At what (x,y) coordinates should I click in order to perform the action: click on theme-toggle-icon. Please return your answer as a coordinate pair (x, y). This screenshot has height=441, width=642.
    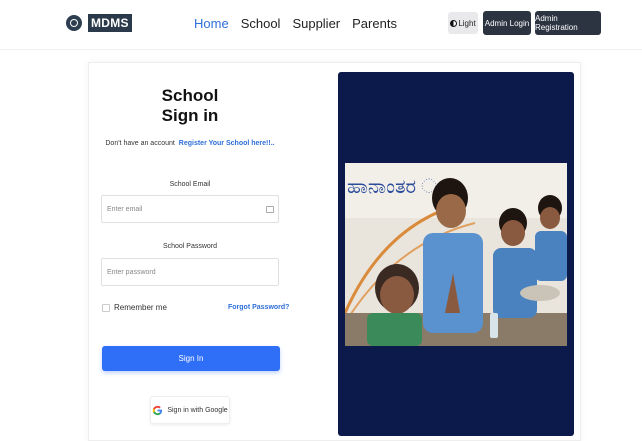
    Looking at the image, I should click on (454, 23).